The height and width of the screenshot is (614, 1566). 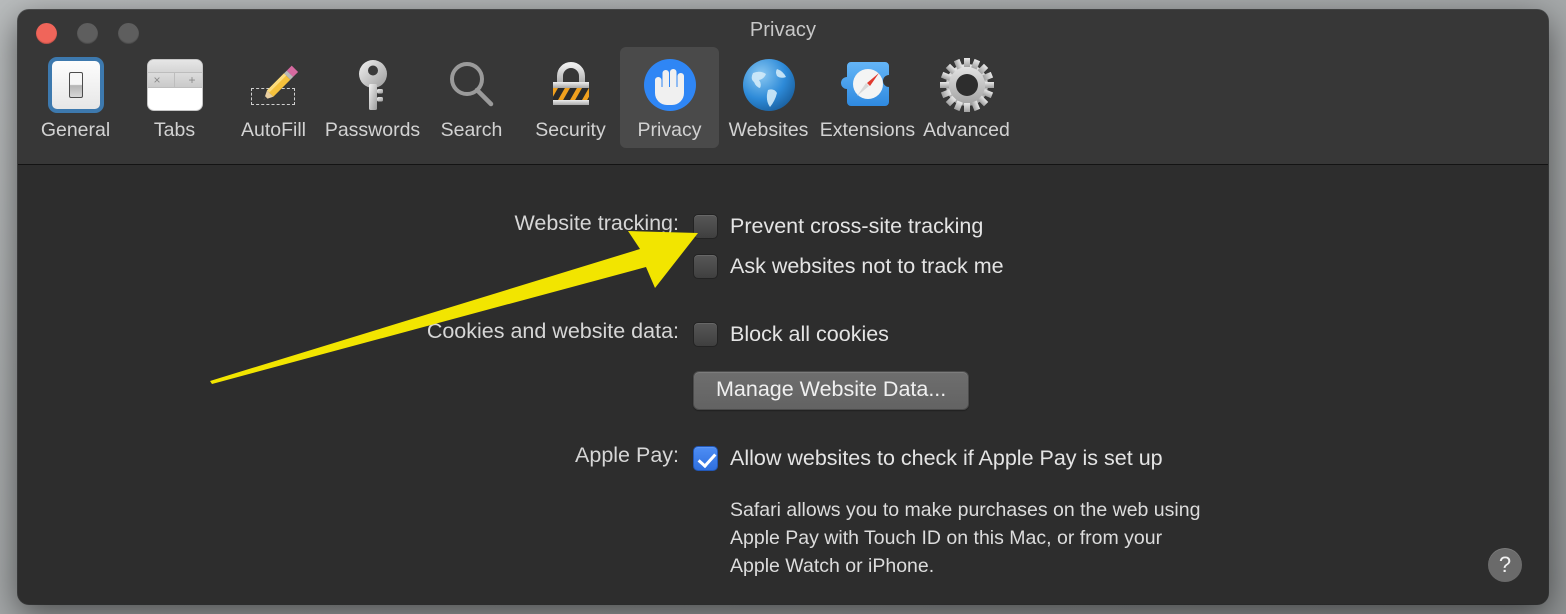 I want to click on prevent-cross-site-tracking-row: Prevent cross-site tracking, so click(x=848, y=226).